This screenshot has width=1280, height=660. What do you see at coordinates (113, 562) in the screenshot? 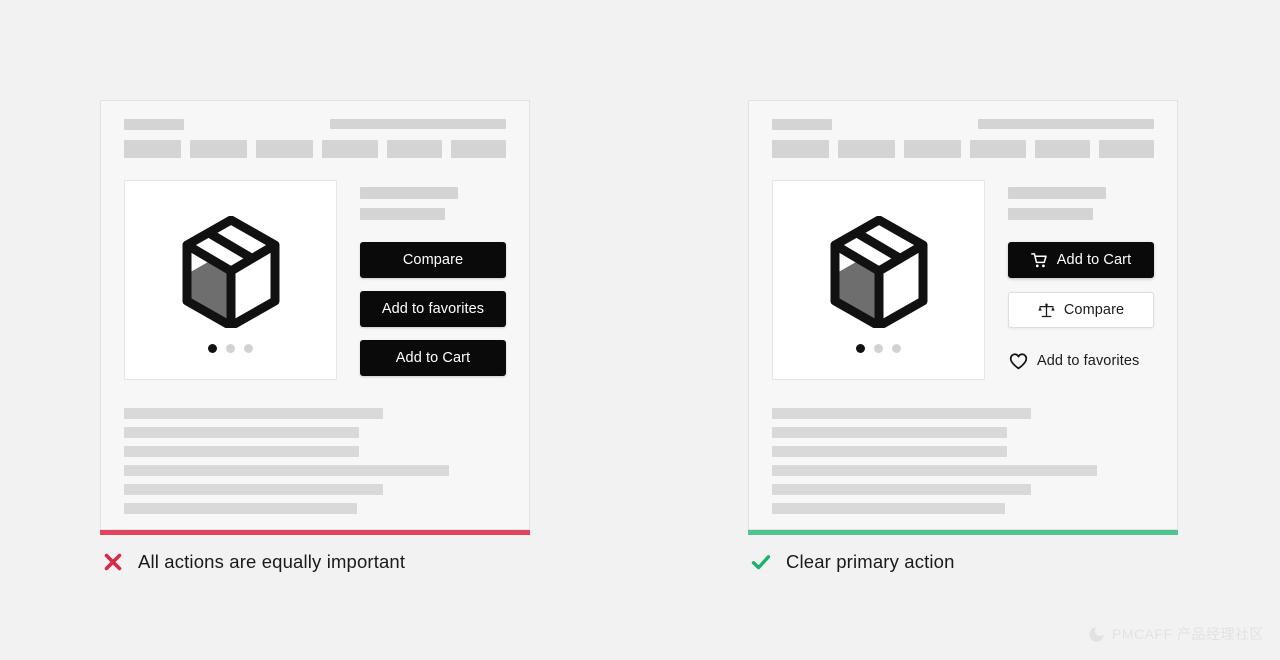
I see `cross-mark-icon` at bounding box center [113, 562].